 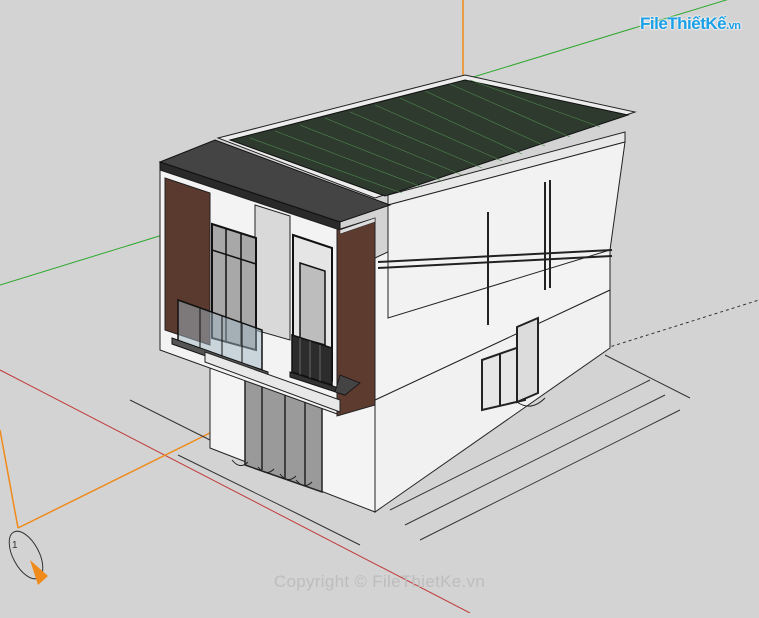 What do you see at coordinates (598, 39) in the screenshot?
I see `green-axis-line-far` at bounding box center [598, 39].